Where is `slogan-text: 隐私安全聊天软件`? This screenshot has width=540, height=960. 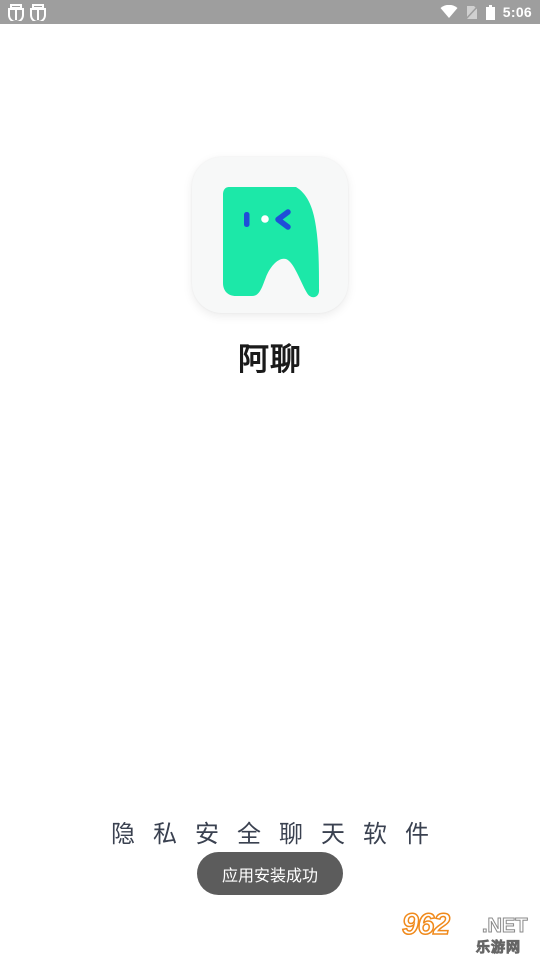 slogan-text: 隐私安全聊天软件 is located at coordinates (279, 834).